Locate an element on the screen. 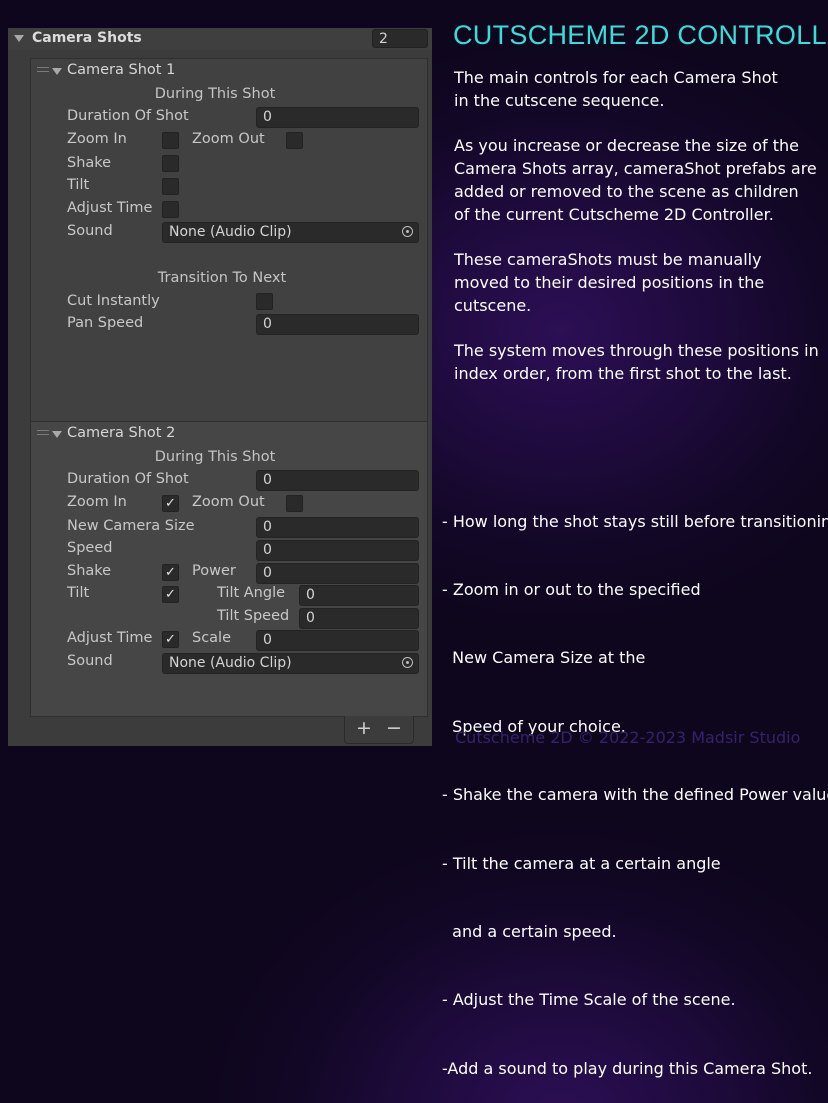 Image resolution: width=828 pixels, height=1103 pixels. shot-title: Camera Shot 1 is located at coordinates (121, 70).